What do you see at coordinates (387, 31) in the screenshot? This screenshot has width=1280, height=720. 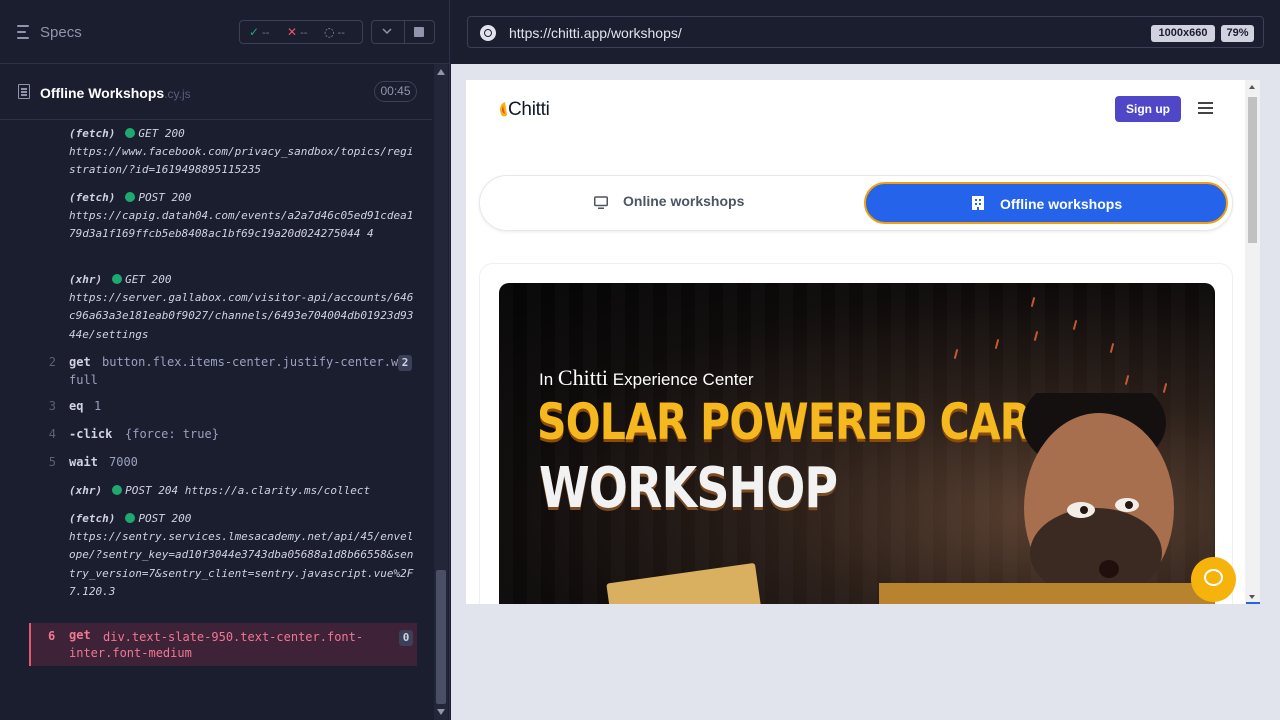 I see `chevron-down-icon` at bounding box center [387, 31].